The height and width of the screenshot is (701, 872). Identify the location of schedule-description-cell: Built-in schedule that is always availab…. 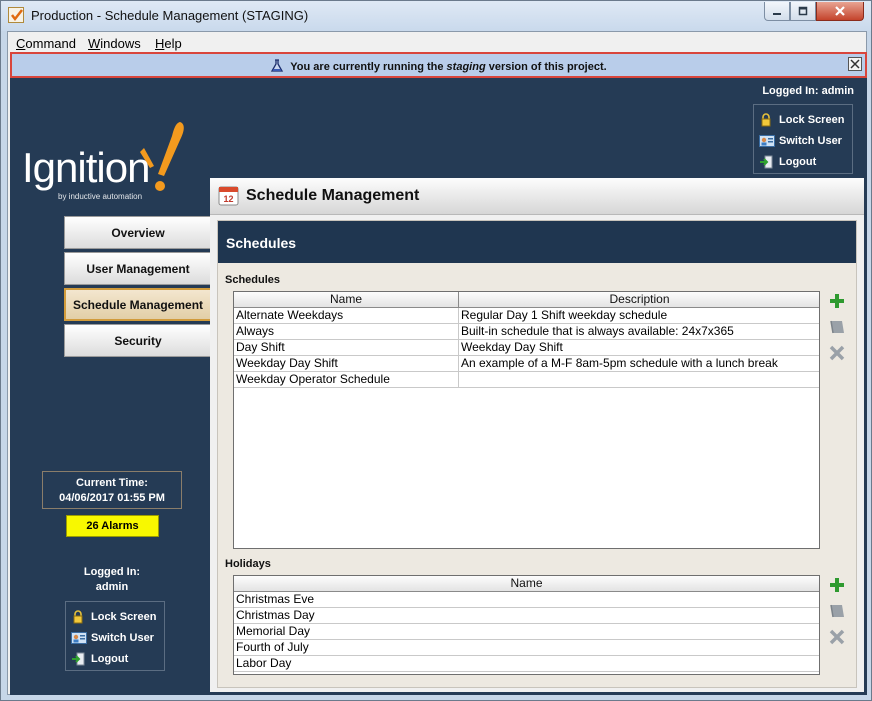
(639, 332).